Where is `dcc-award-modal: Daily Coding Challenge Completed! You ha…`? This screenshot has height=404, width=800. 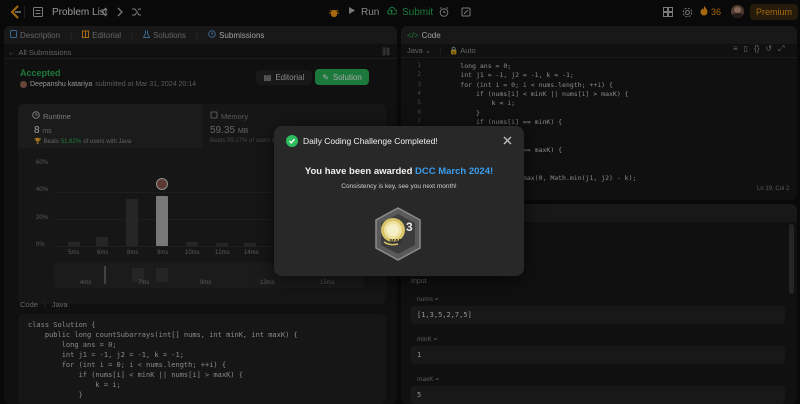
dcc-award-modal: Daily Coding Challenge Completed! You ha… is located at coordinates (399, 201).